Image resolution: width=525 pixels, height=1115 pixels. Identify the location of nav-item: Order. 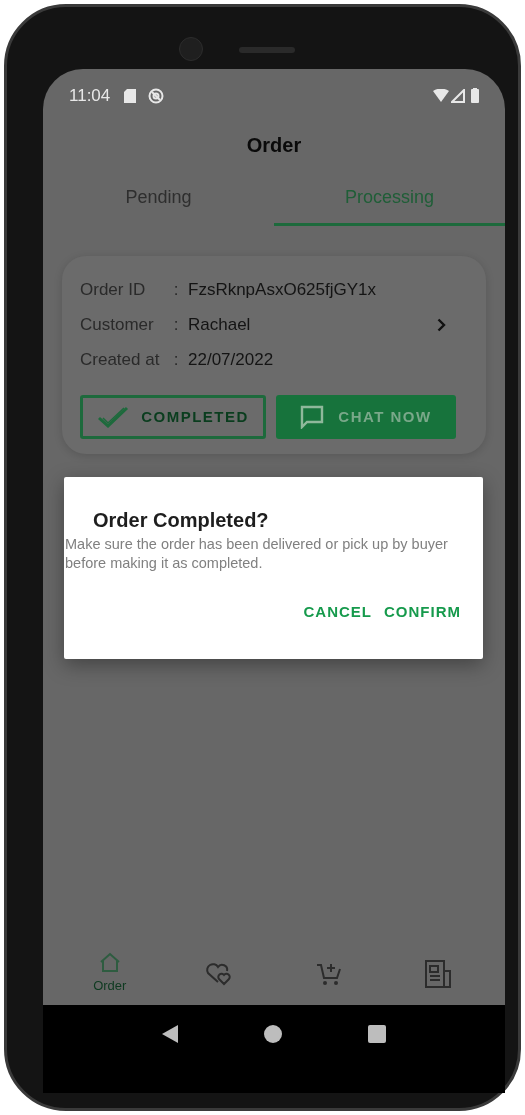
(109, 974).